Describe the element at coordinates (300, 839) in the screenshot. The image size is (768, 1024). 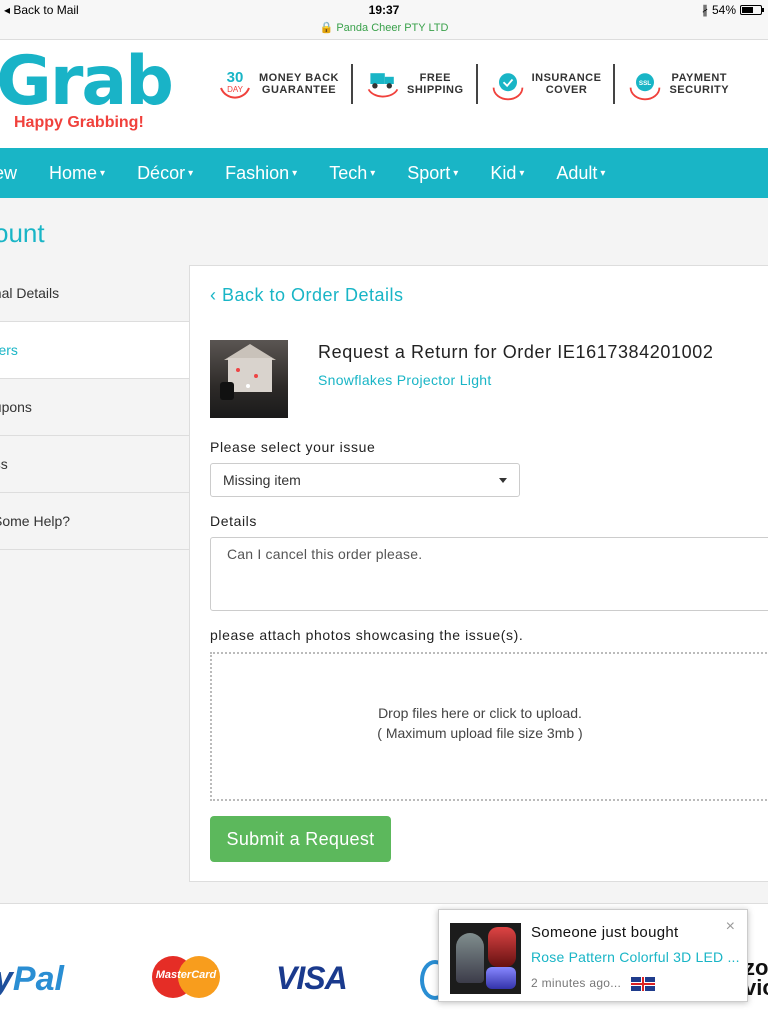
I see `submit-request-button: Submit a Request` at that location.